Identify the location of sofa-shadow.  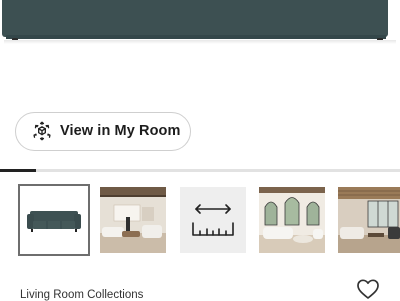
(200, 42).